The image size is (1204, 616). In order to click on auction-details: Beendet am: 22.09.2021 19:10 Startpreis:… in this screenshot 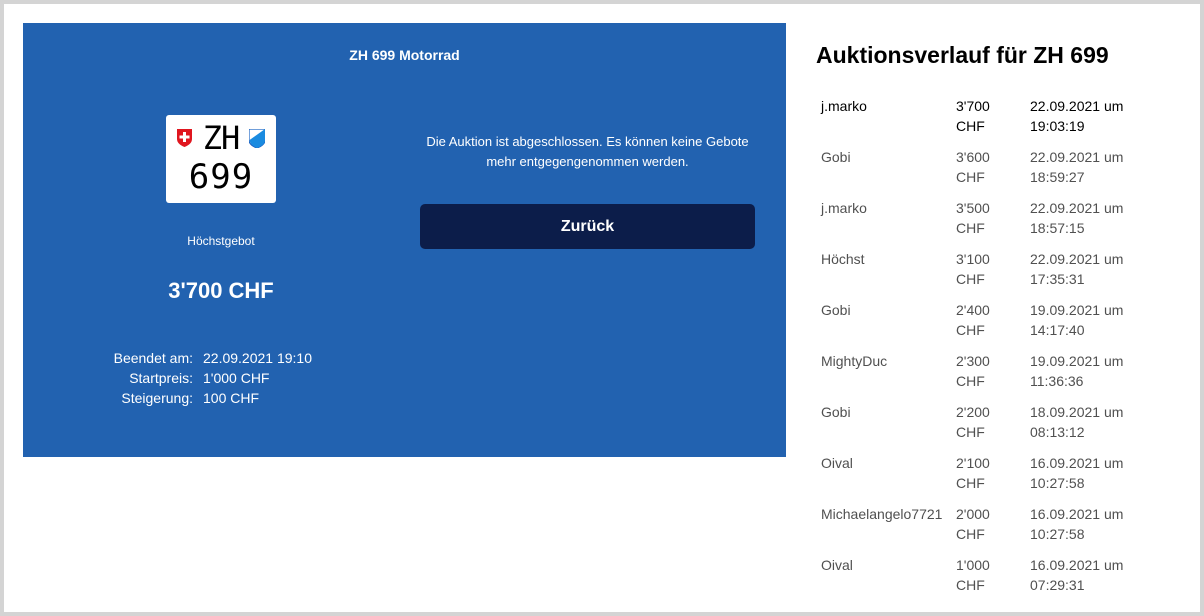, I will do `click(197, 378)`.